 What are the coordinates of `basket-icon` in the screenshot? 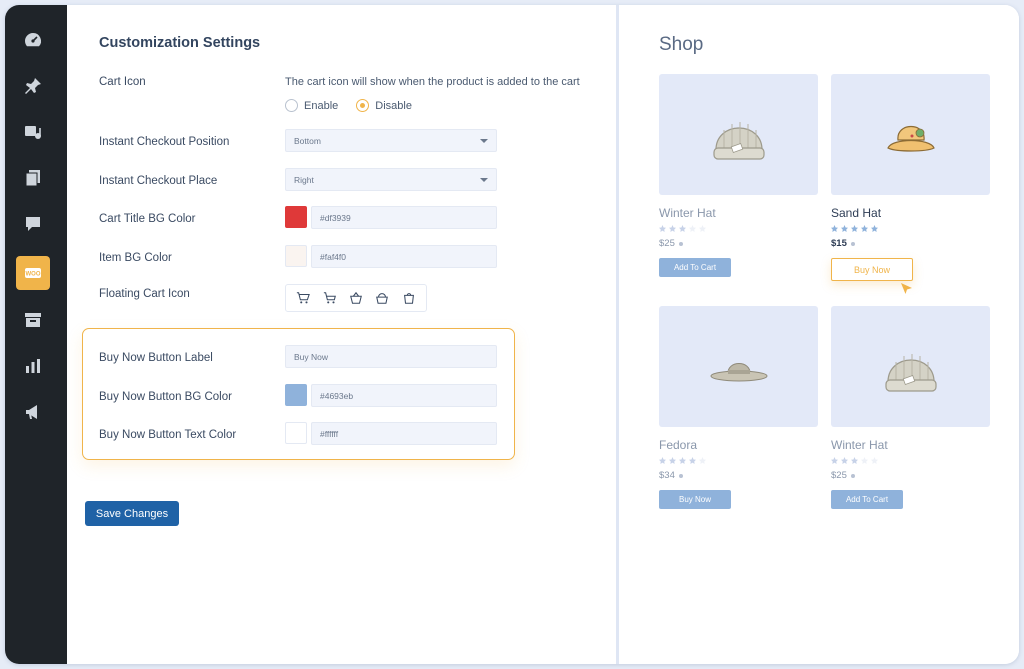 It's located at (356, 298).